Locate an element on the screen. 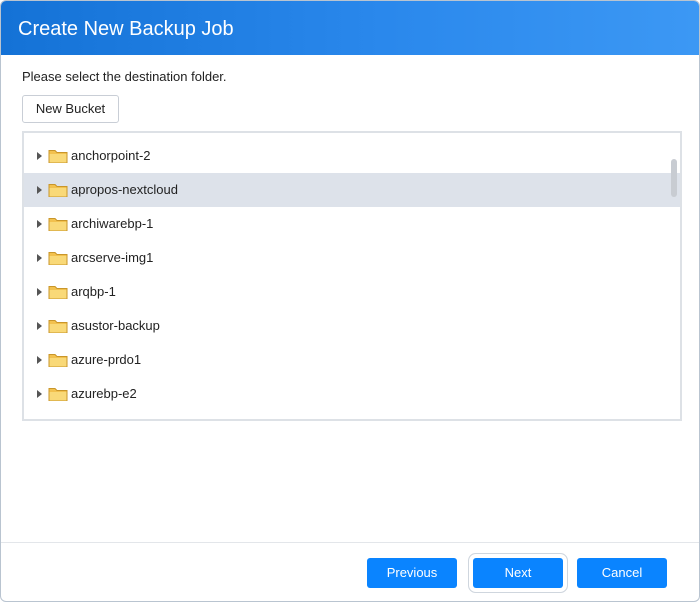  tree-row-azure-prdo1: azure-prdo1 is located at coordinates (352, 360).